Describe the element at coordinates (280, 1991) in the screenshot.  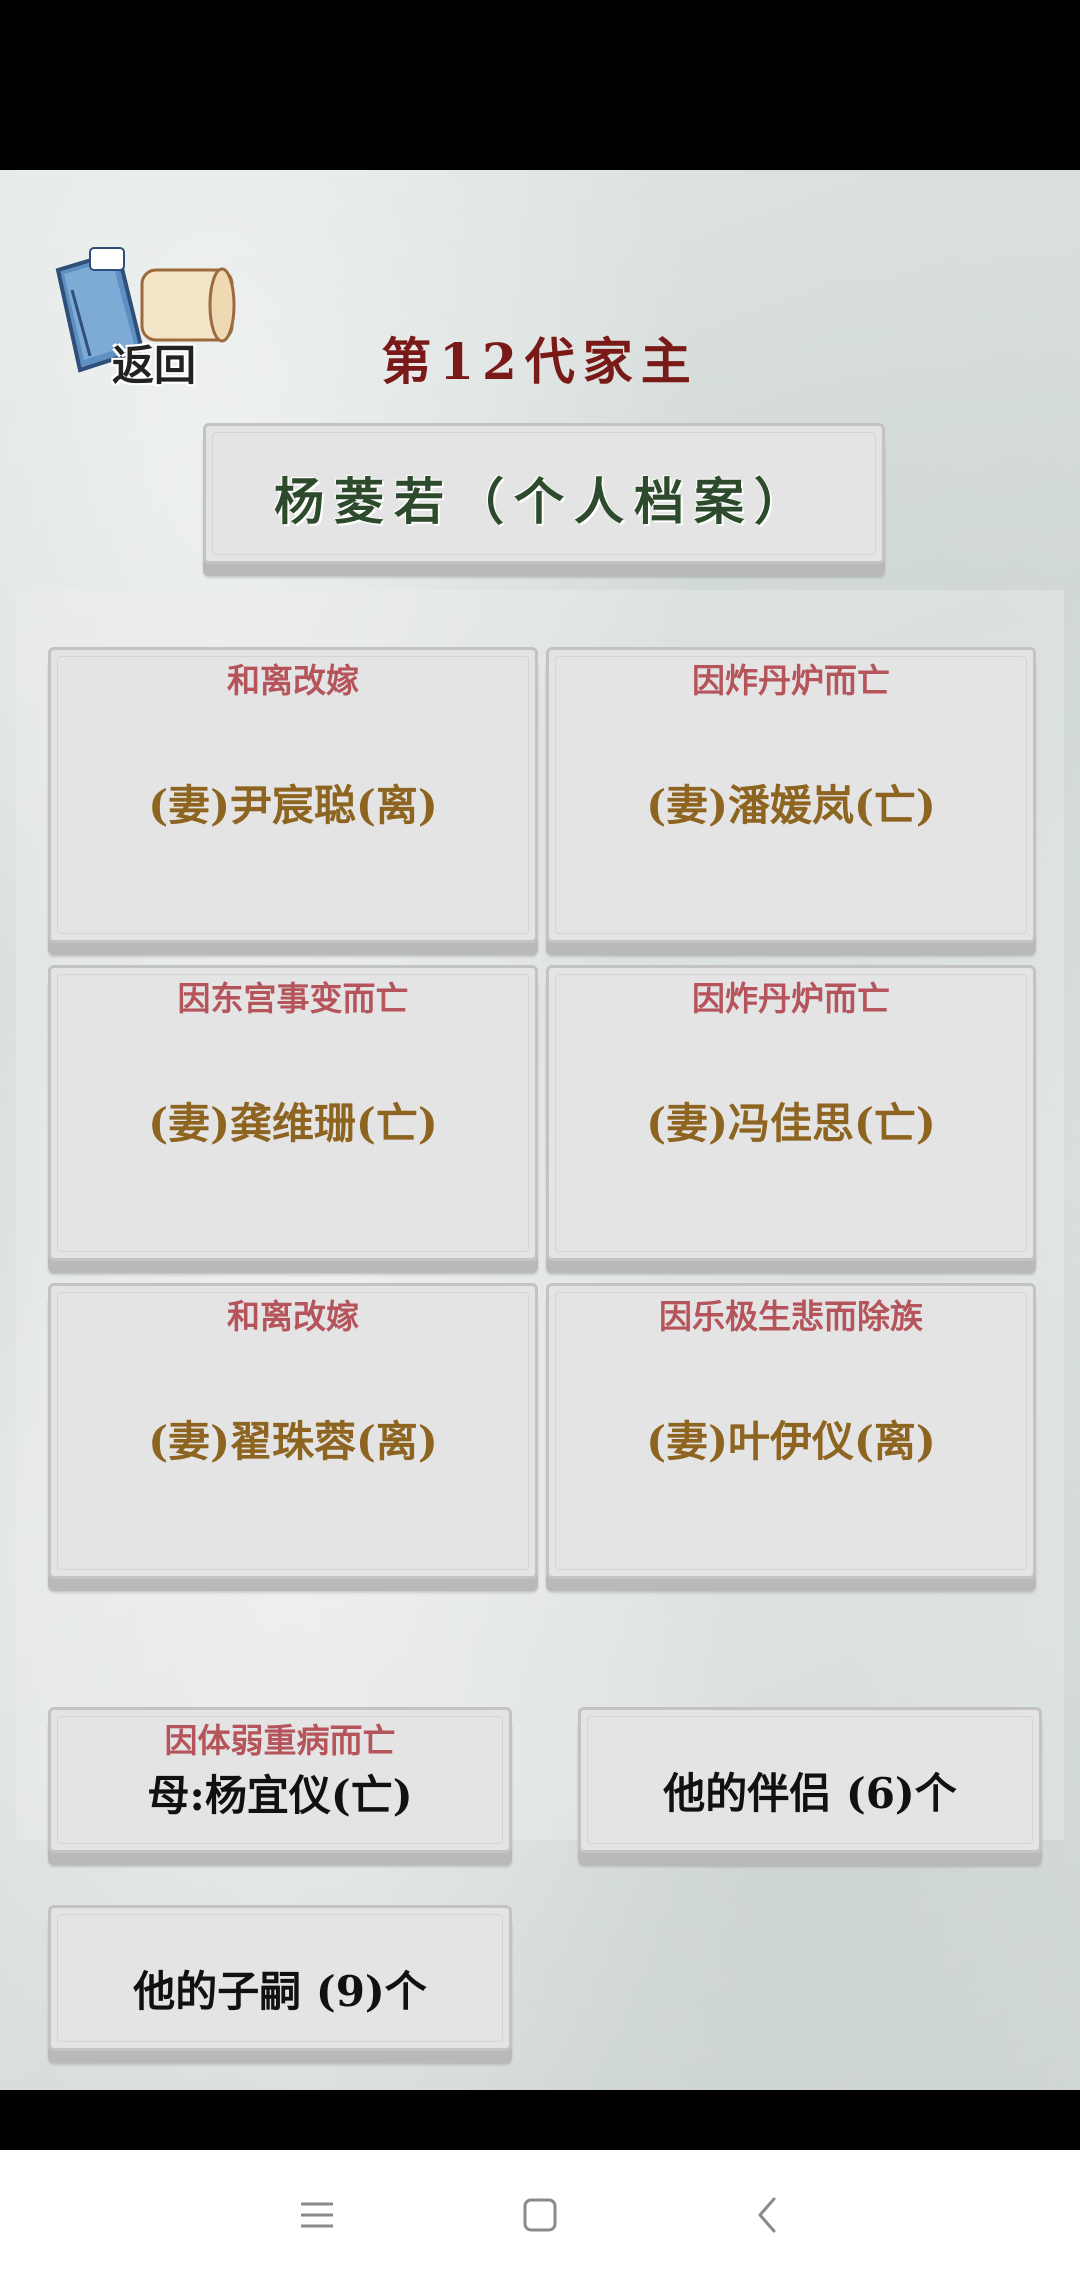
I see `children-label: 他的子嗣 (9)个` at that location.